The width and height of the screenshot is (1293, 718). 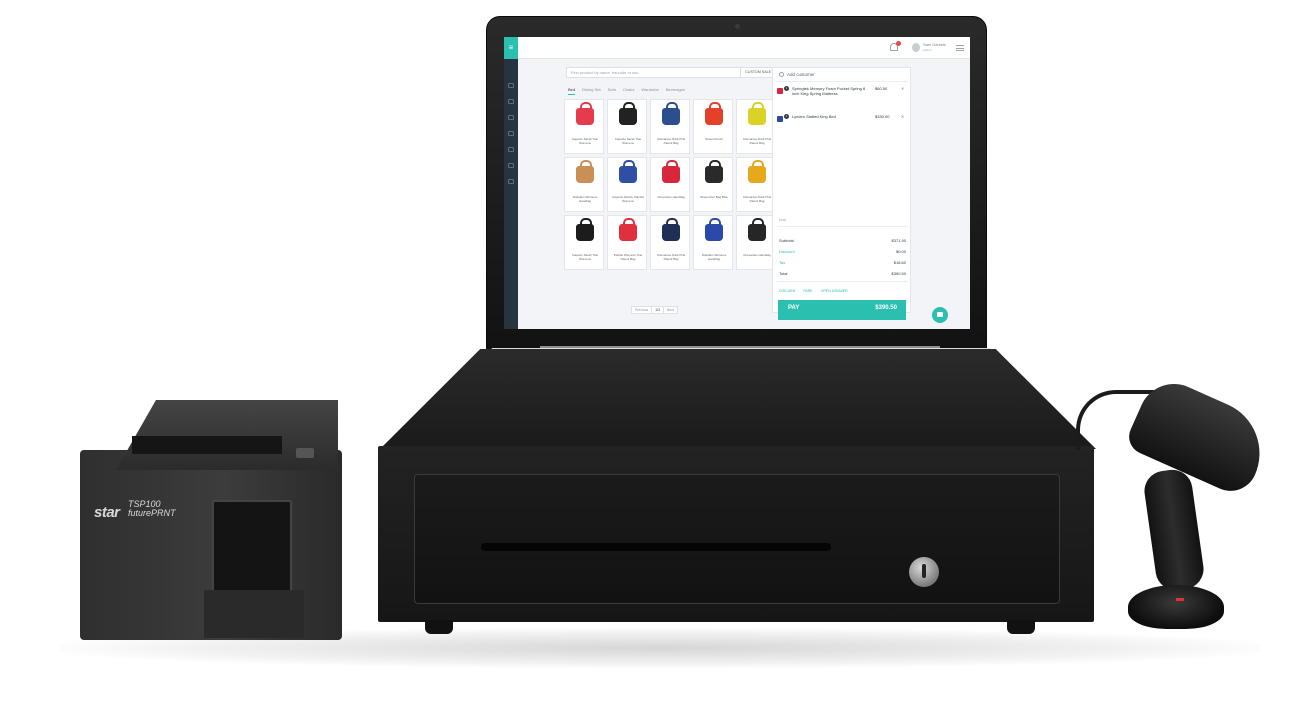 I want to click on user-role: Admin, so click(x=927, y=50).